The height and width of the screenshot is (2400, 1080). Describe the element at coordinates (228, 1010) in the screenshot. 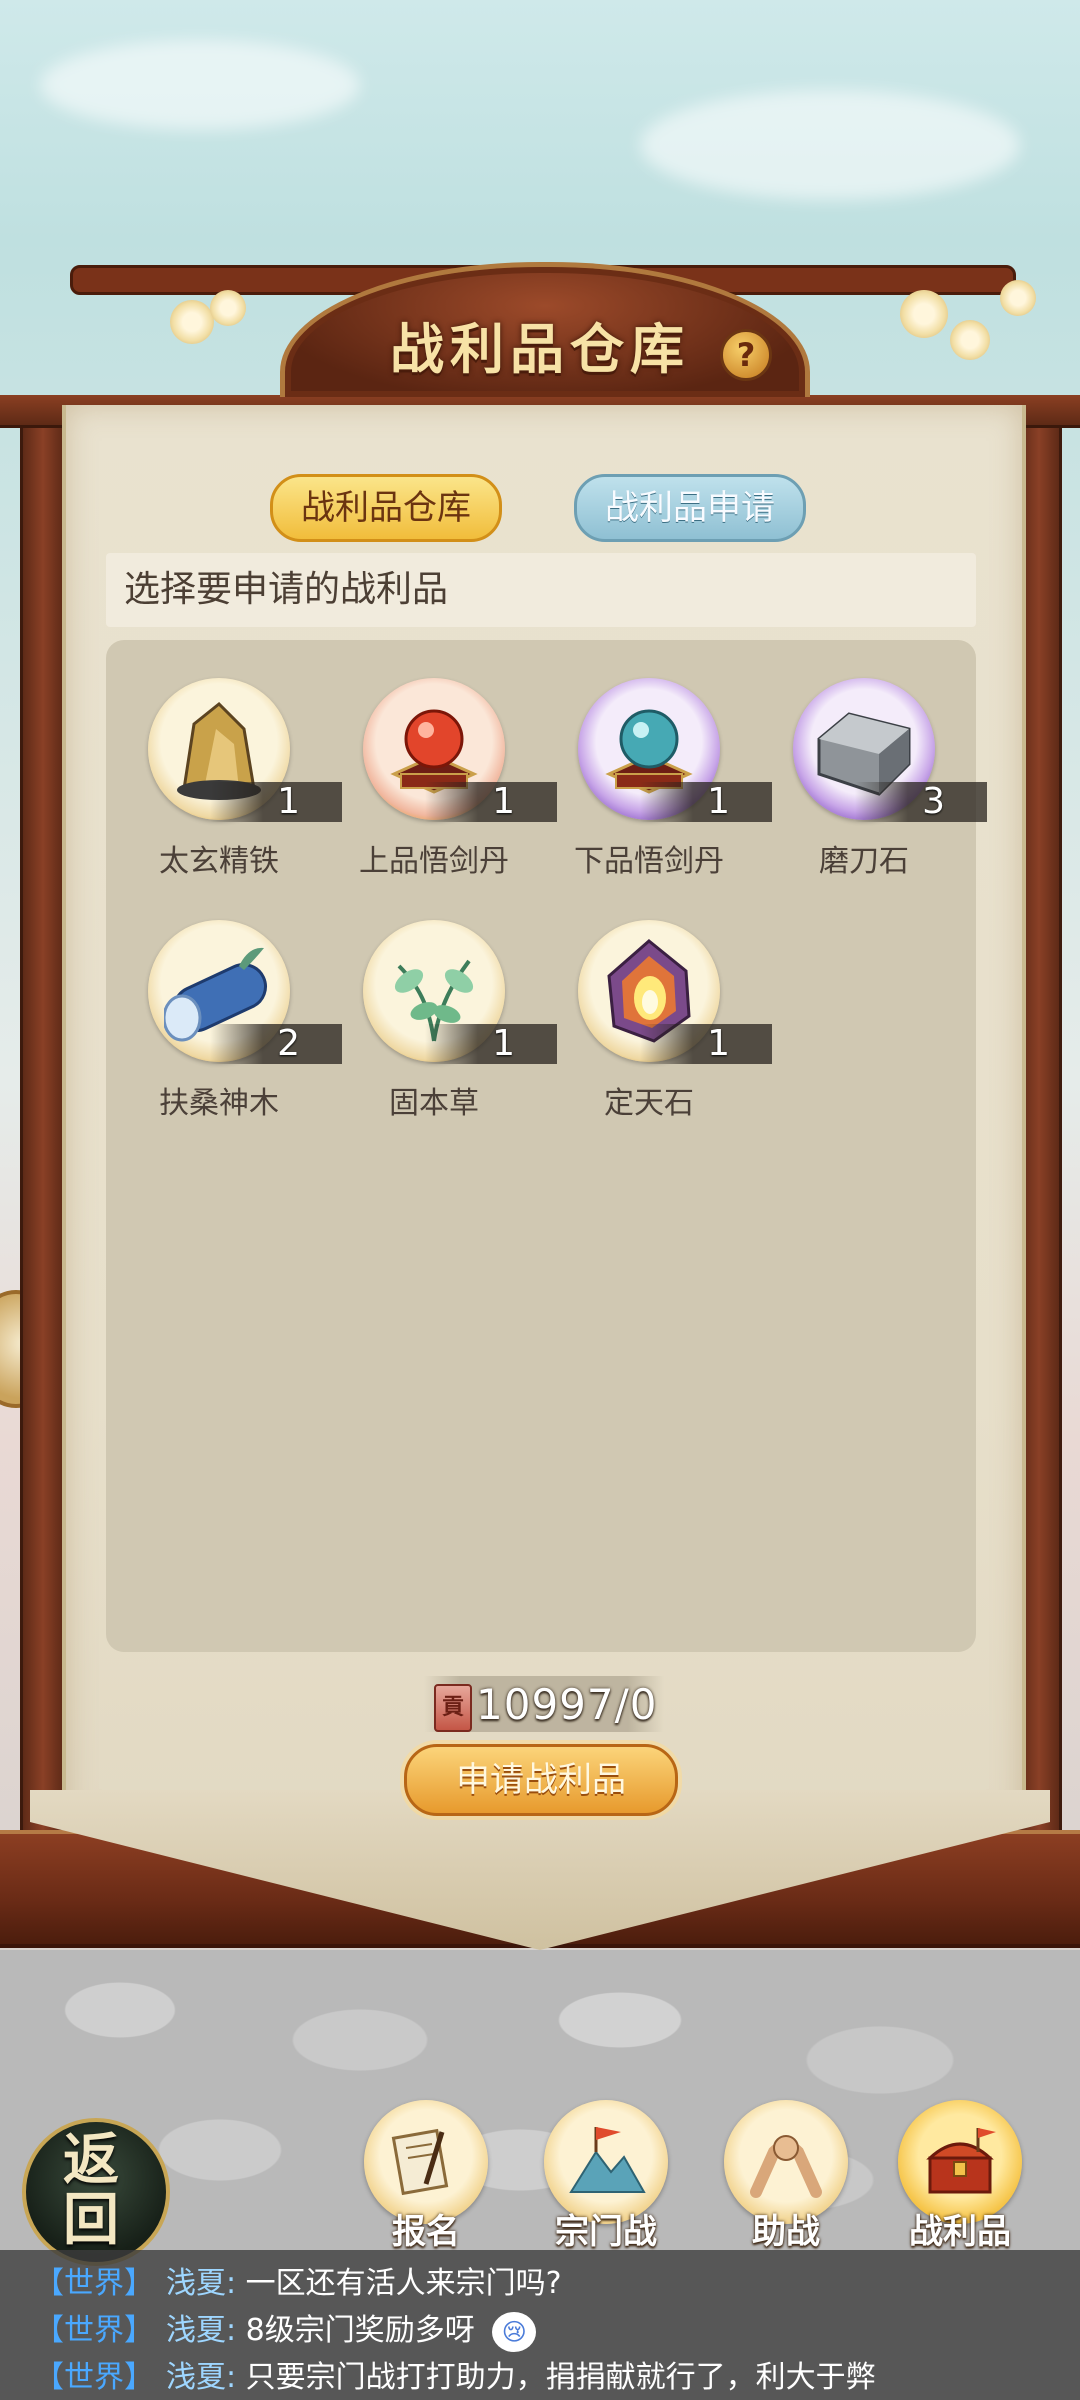

I see `item-slot: 2 扶桑神木` at that location.